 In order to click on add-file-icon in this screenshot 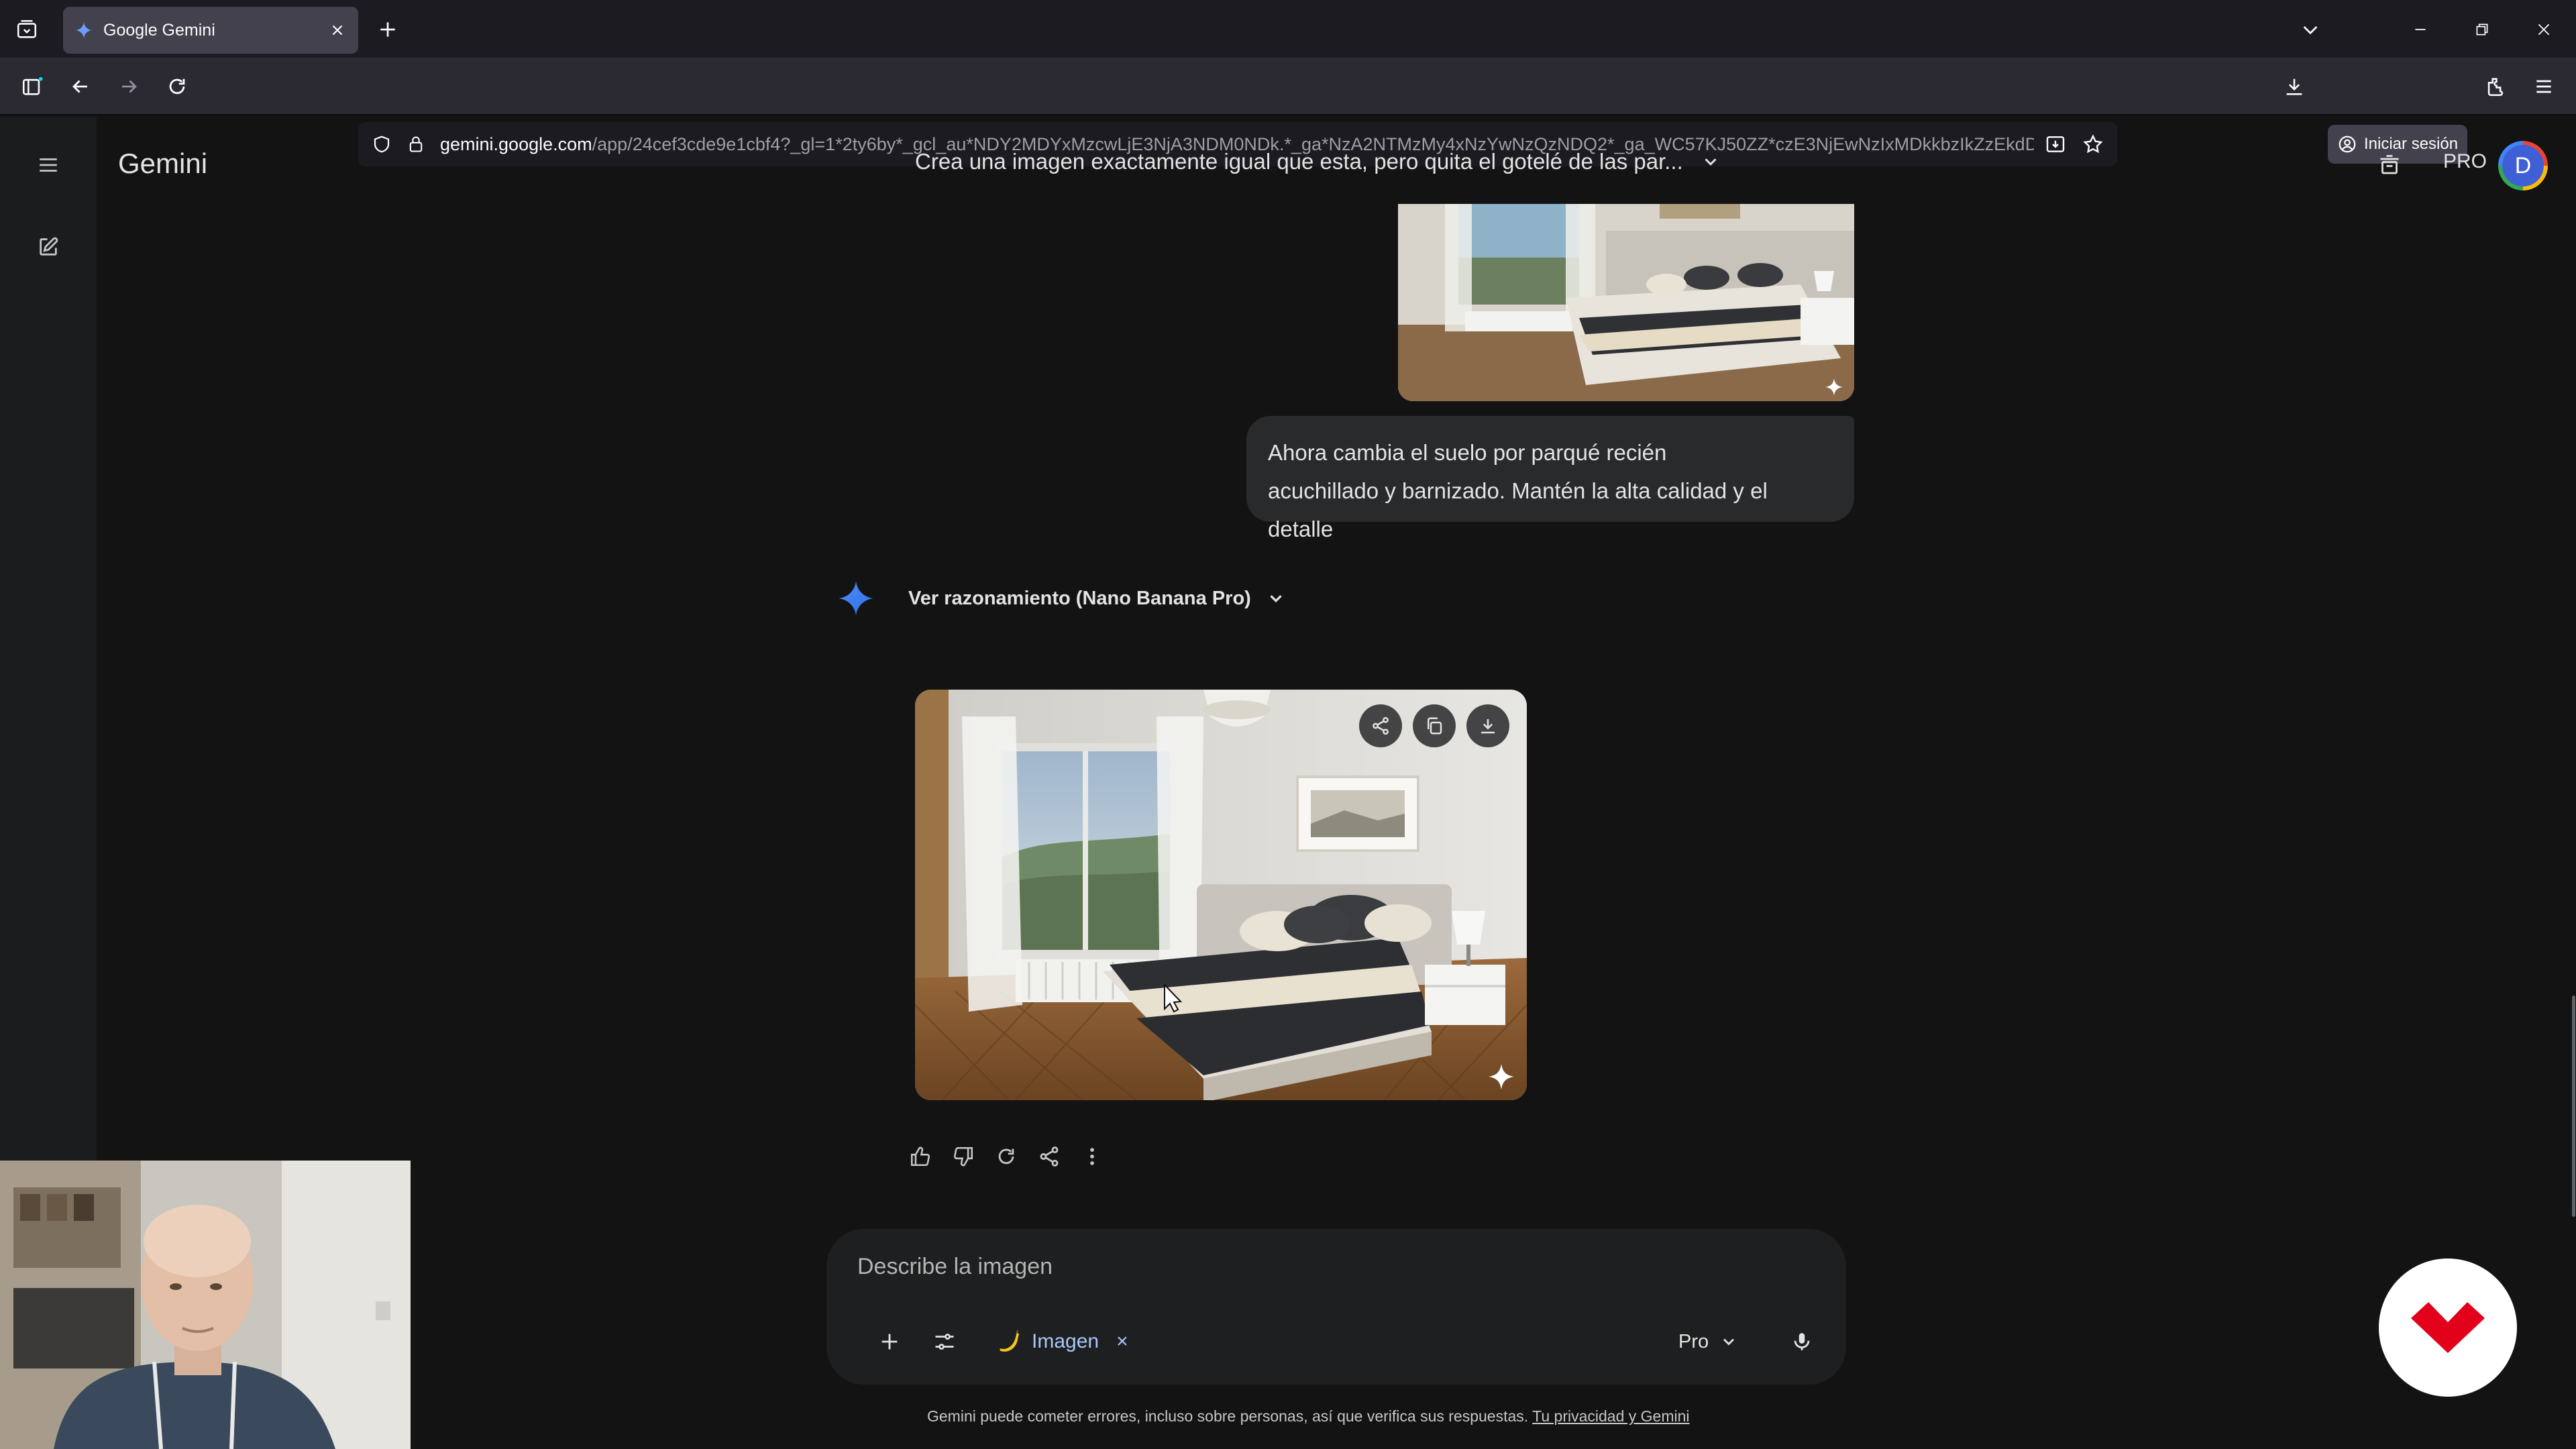, I will do `click(889, 1341)`.